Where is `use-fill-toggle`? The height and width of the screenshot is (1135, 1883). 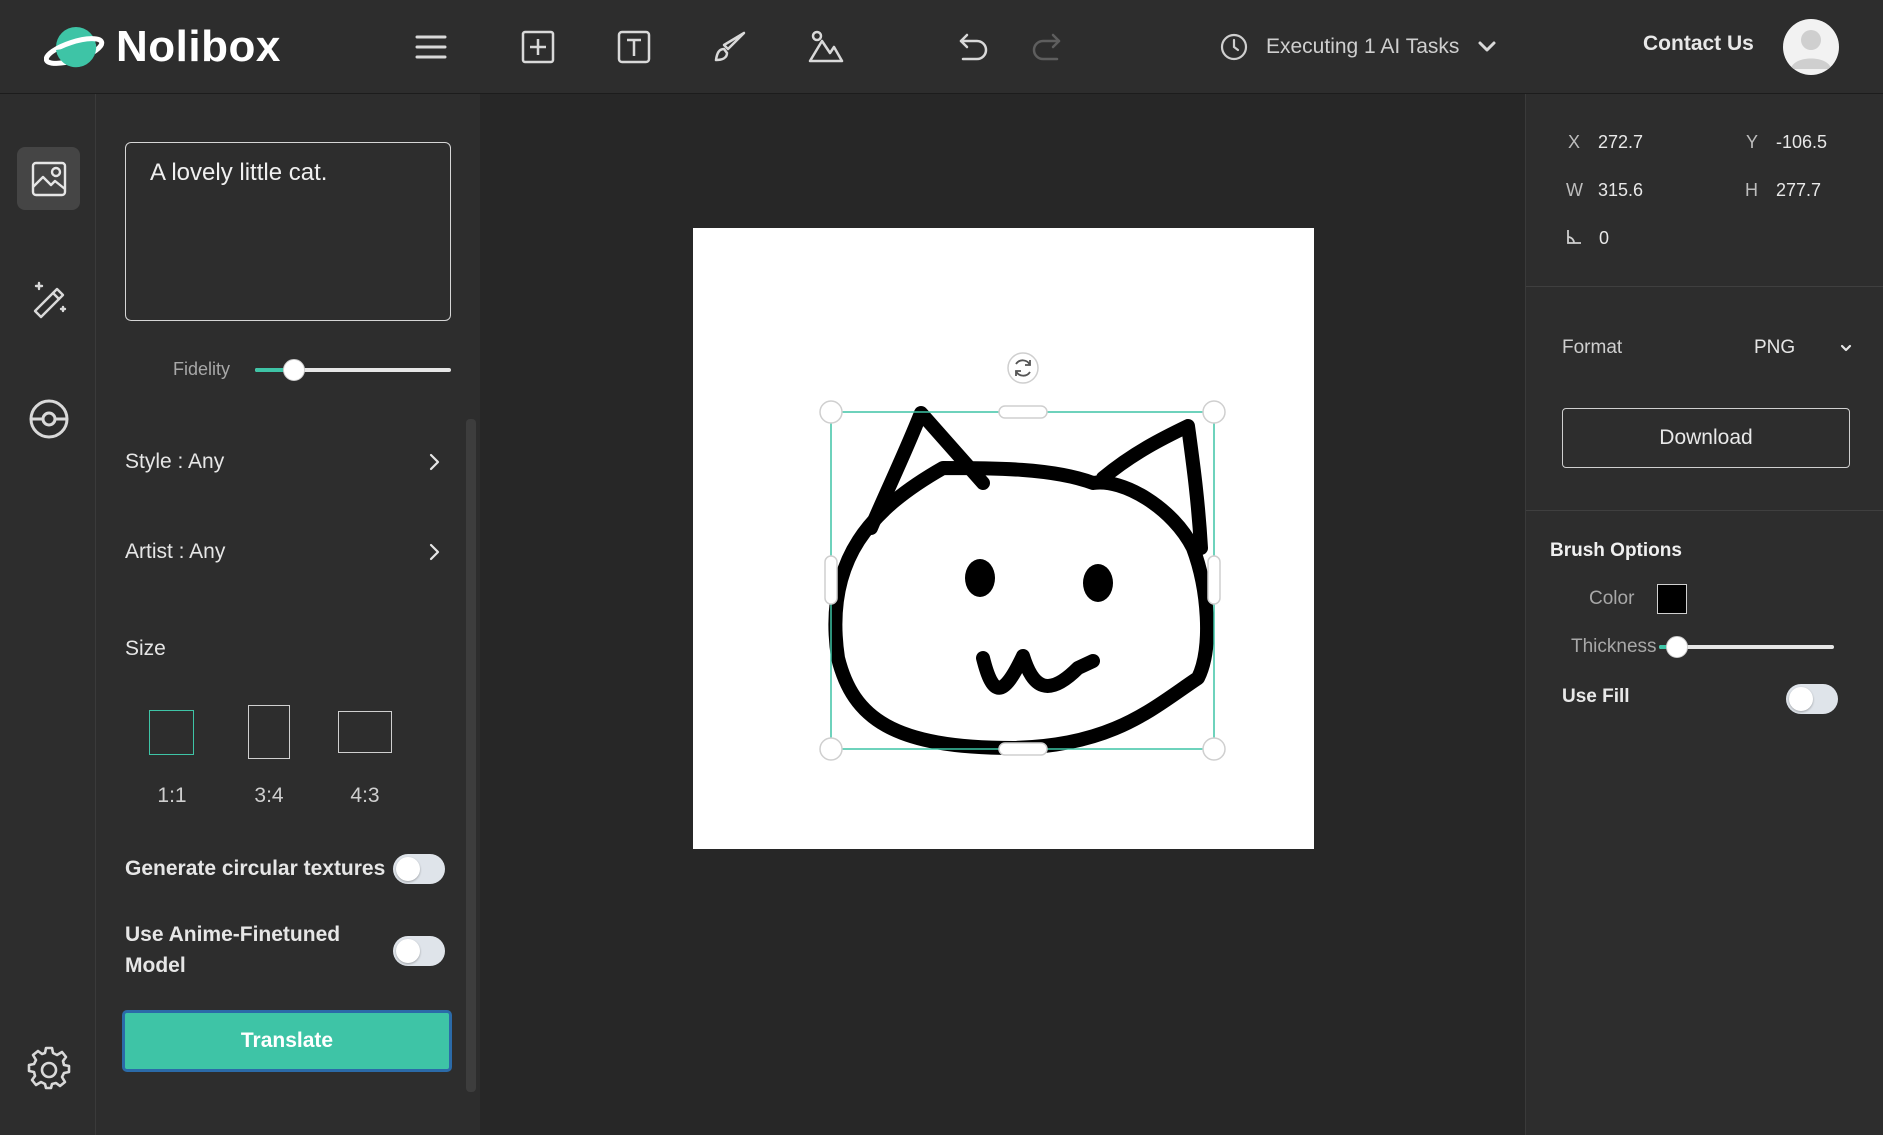
use-fill-toggle is located at coordinates (1812, 699).